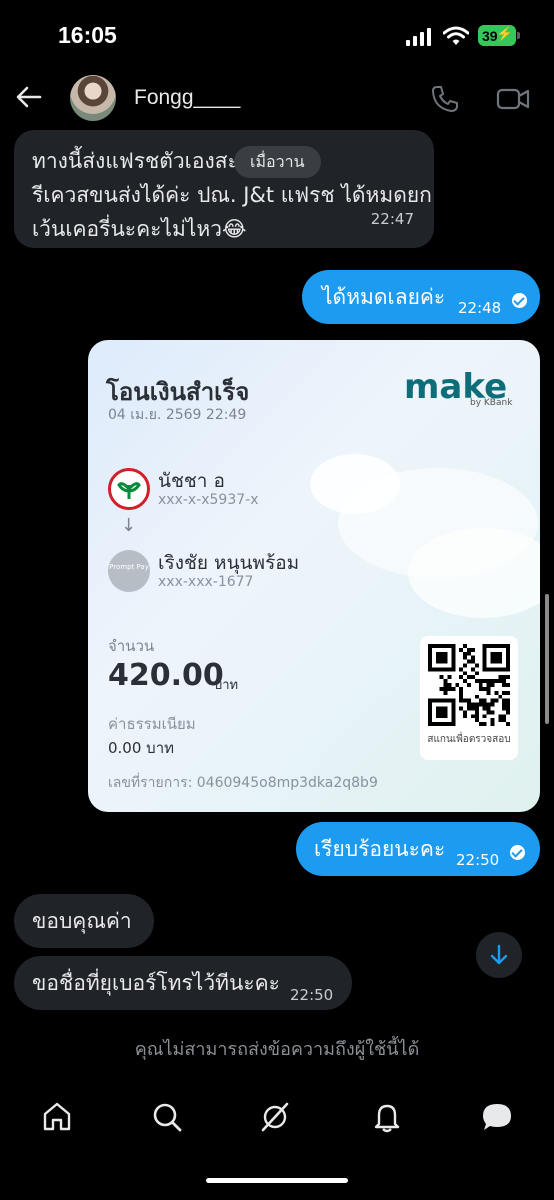  Describe the element at coordinates (380, 849) in the screenshot. I see `message-text: เรียบร้อยนะคะ` at that location.